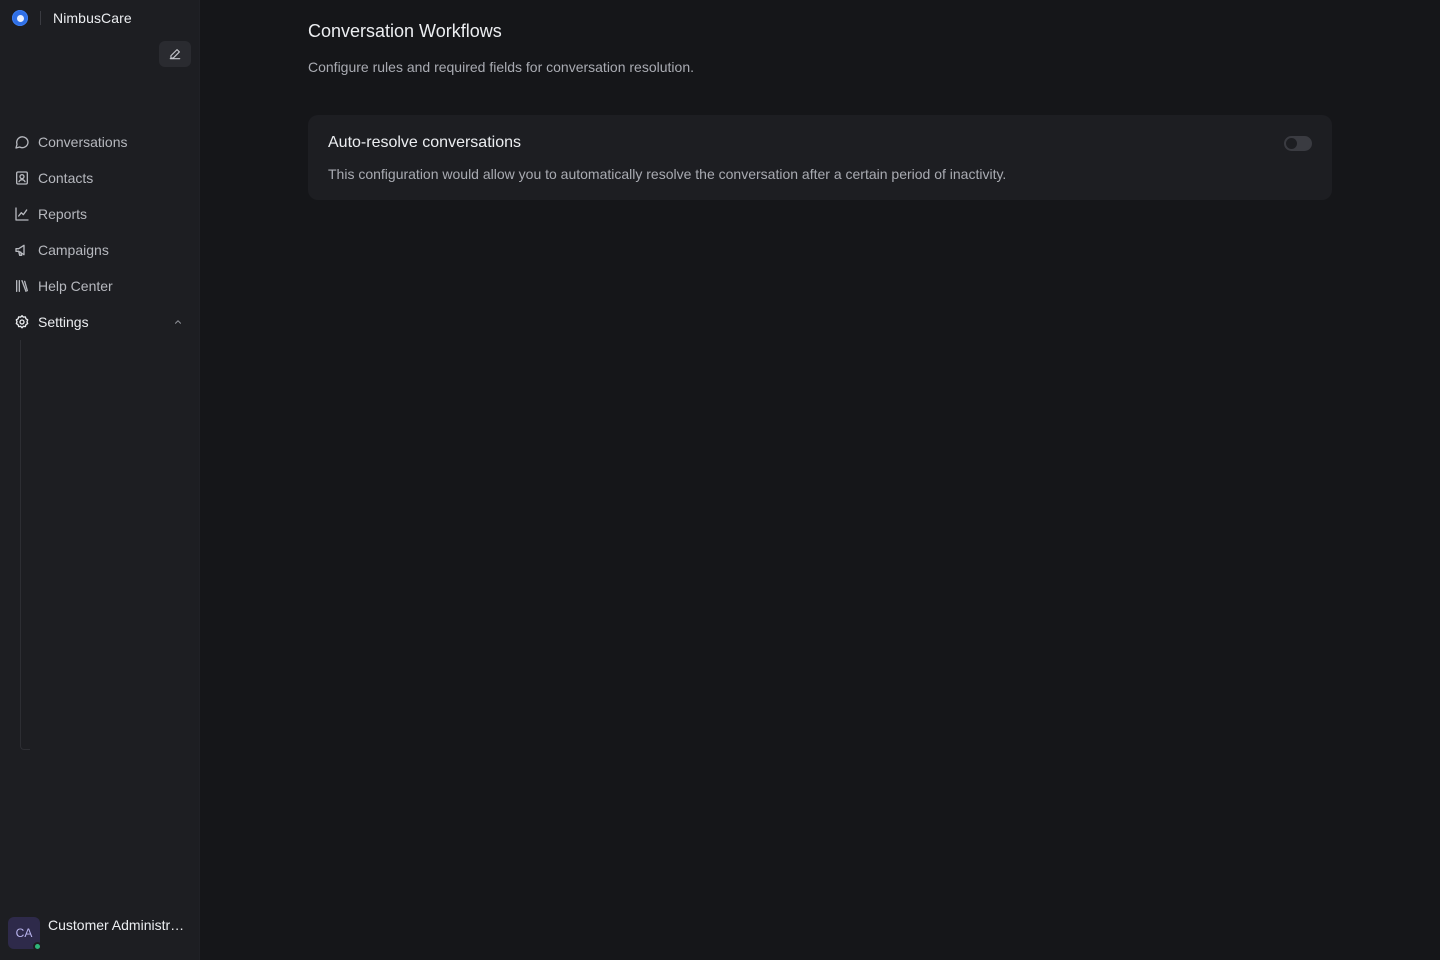 Image resolution: width=1440 pixels, height=960 pixels. Describe the element at coordinates (1298, 143) in the screenshot. I see `auto-resolve-toggle` at that location.